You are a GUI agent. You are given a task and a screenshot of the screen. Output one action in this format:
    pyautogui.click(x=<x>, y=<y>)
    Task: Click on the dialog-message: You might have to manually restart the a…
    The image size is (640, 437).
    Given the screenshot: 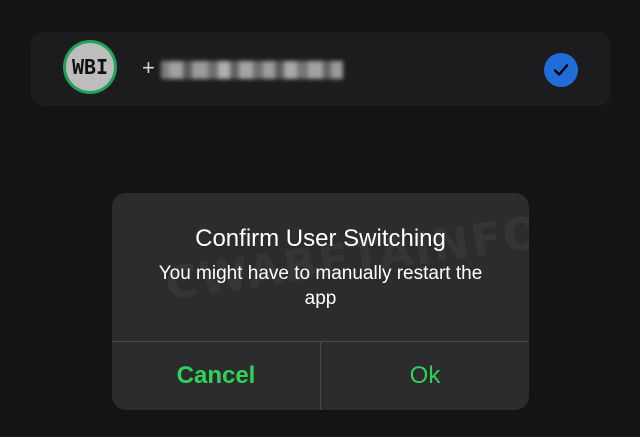 What is the action you would take?
    pyautogui.click(x=320, y=286)
    